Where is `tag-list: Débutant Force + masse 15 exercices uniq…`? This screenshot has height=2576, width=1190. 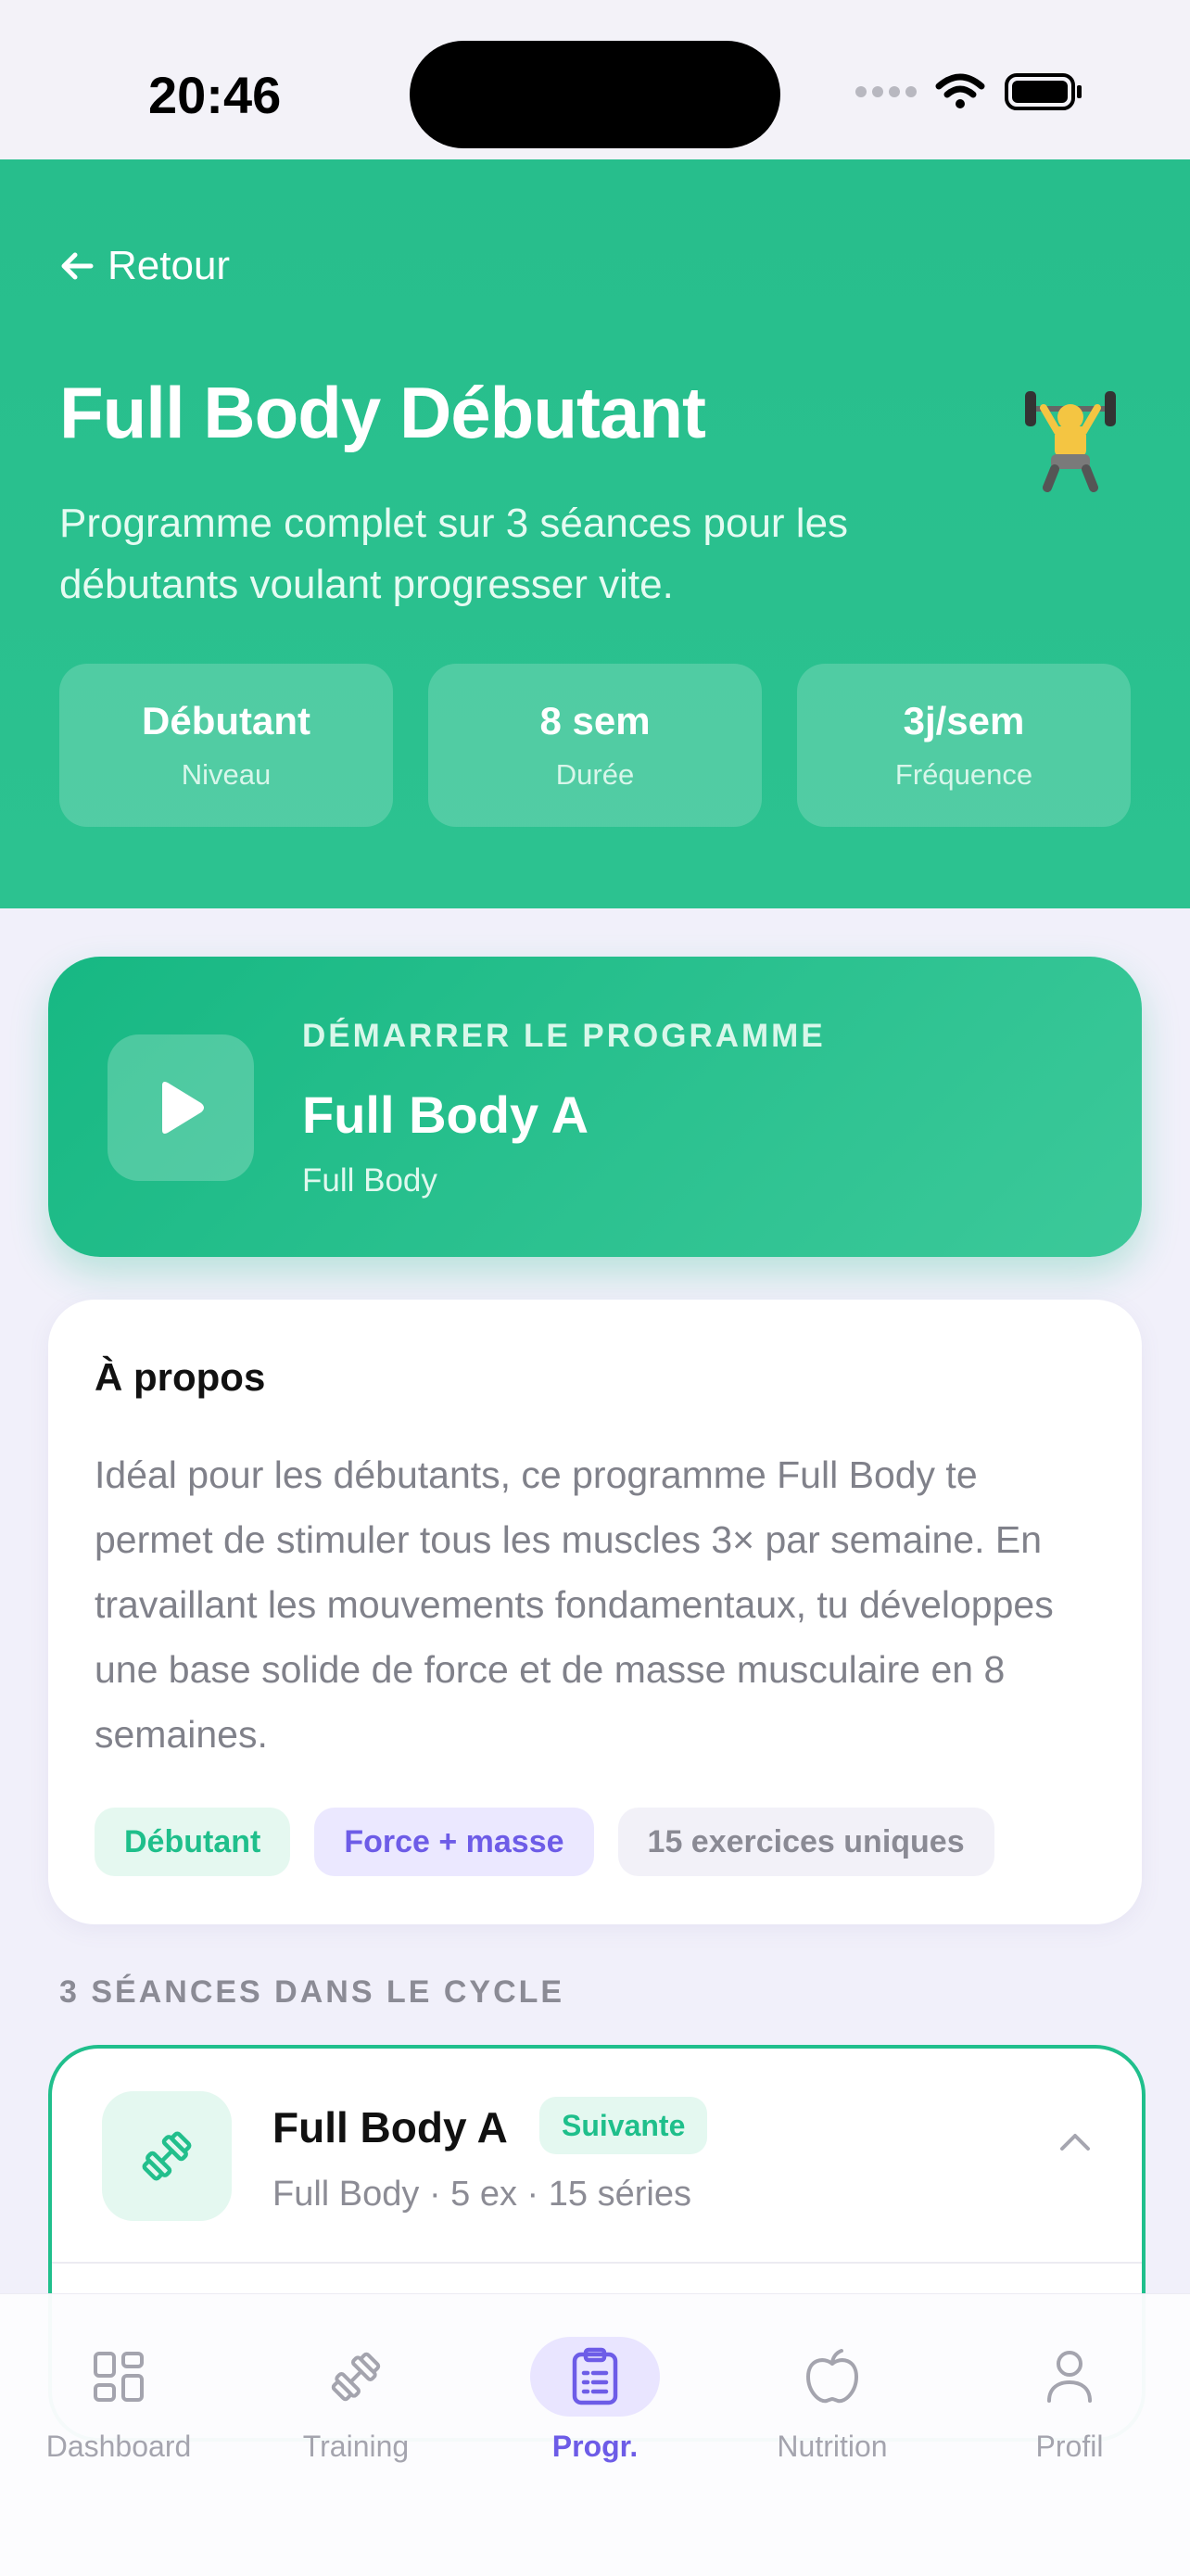
tag-list: Débutant Force + masse 15 exercices uniq… is located at coordinates (544, 1842).